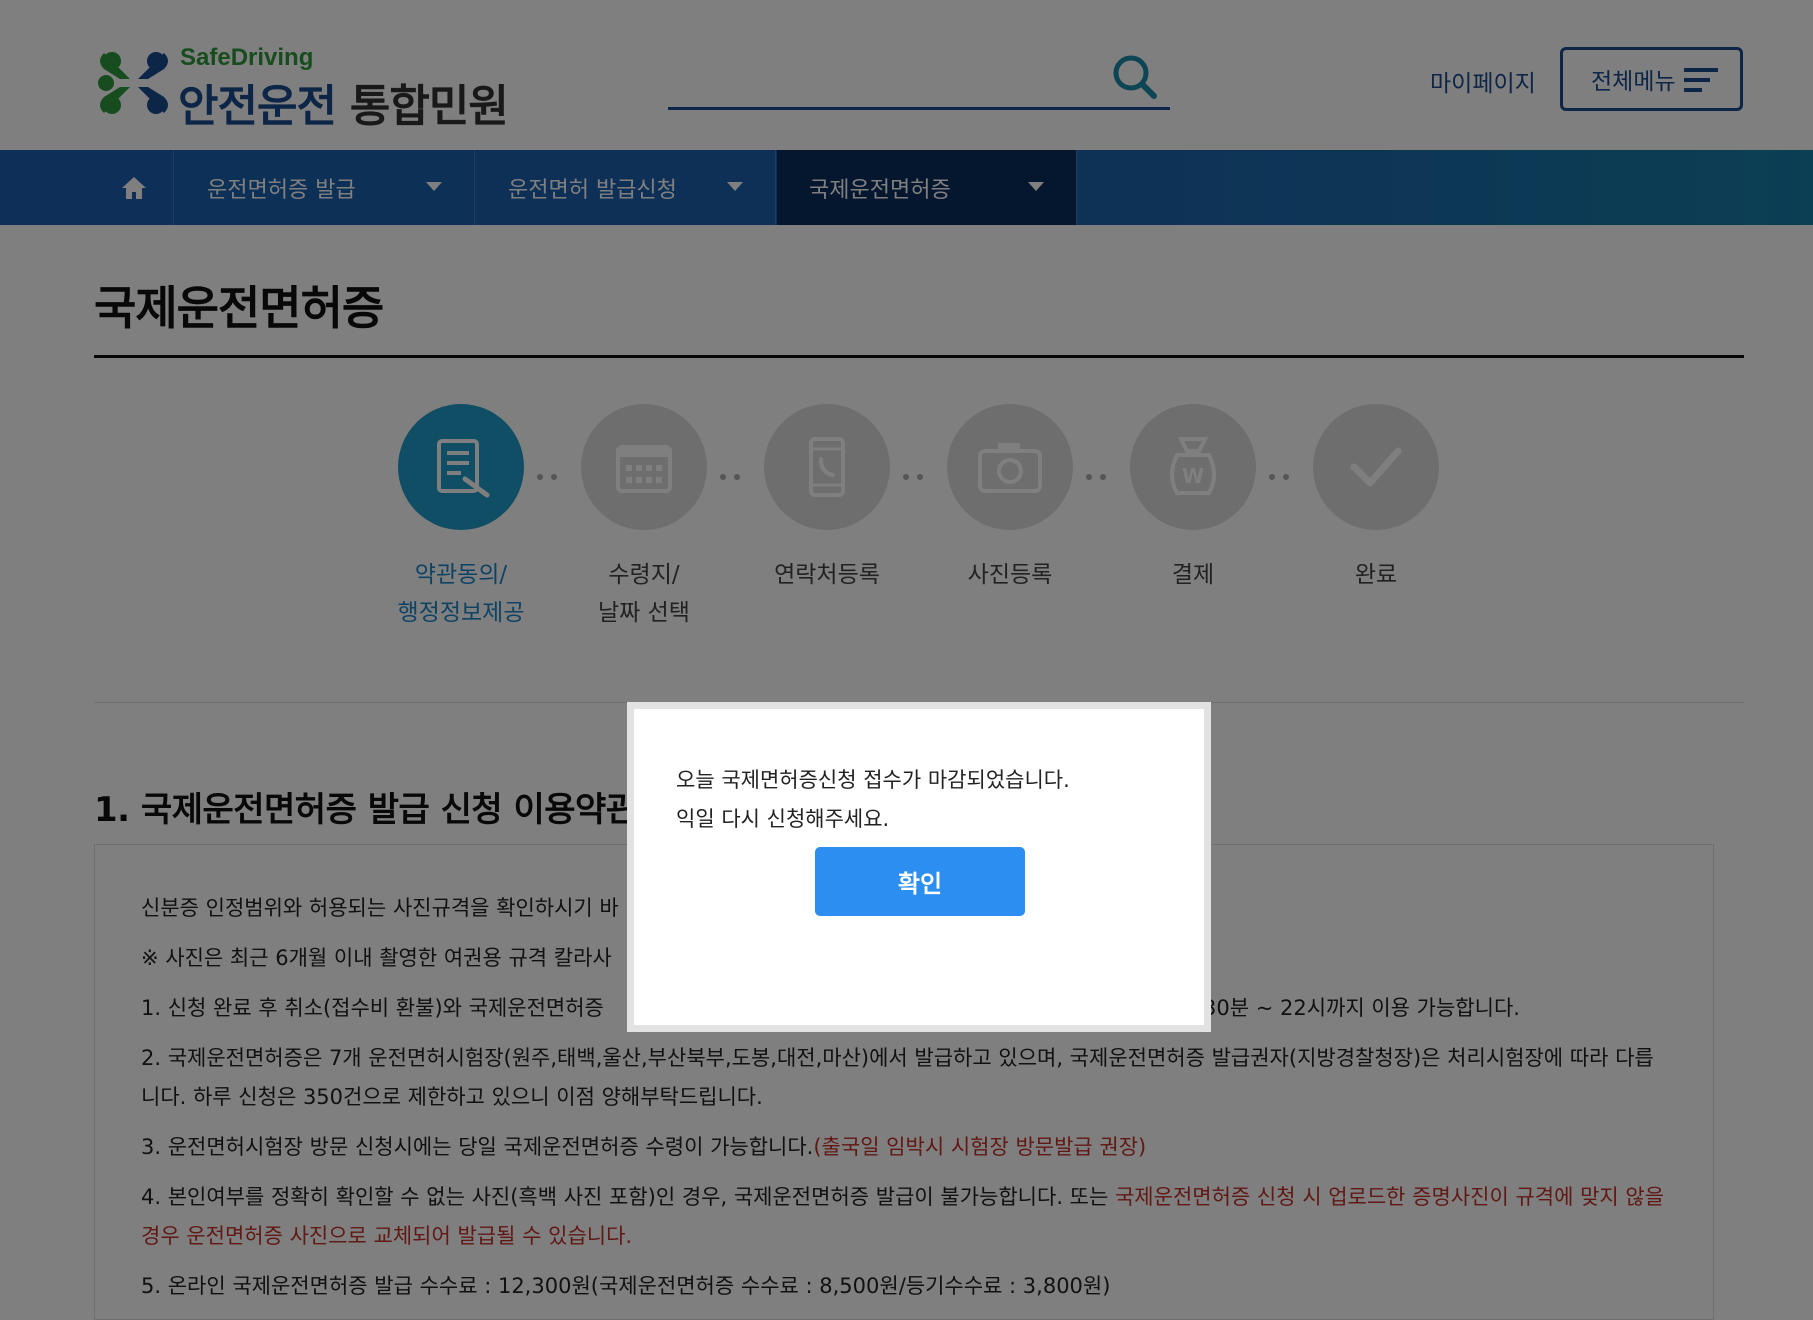 The height and width of the screenshot is (1320, 1813). I want to click on alert-message: 오늘 국제면허증신청 접수가 마감되었습니다. 익일 다시 신청해주세요., so click(873, 800).